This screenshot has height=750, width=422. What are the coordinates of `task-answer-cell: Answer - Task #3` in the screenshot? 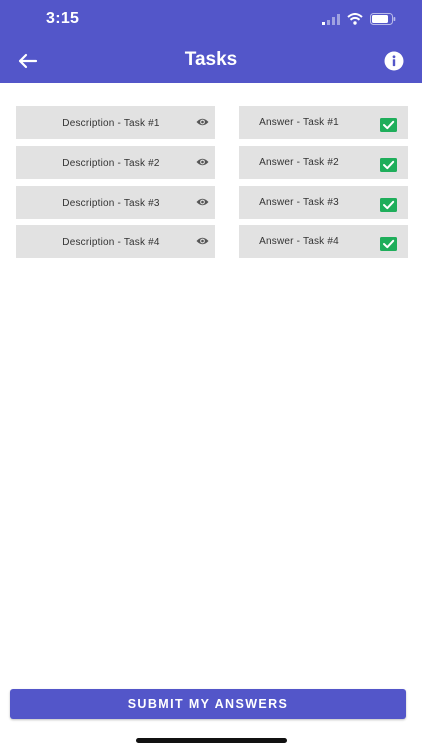 It's located at (323, 202).